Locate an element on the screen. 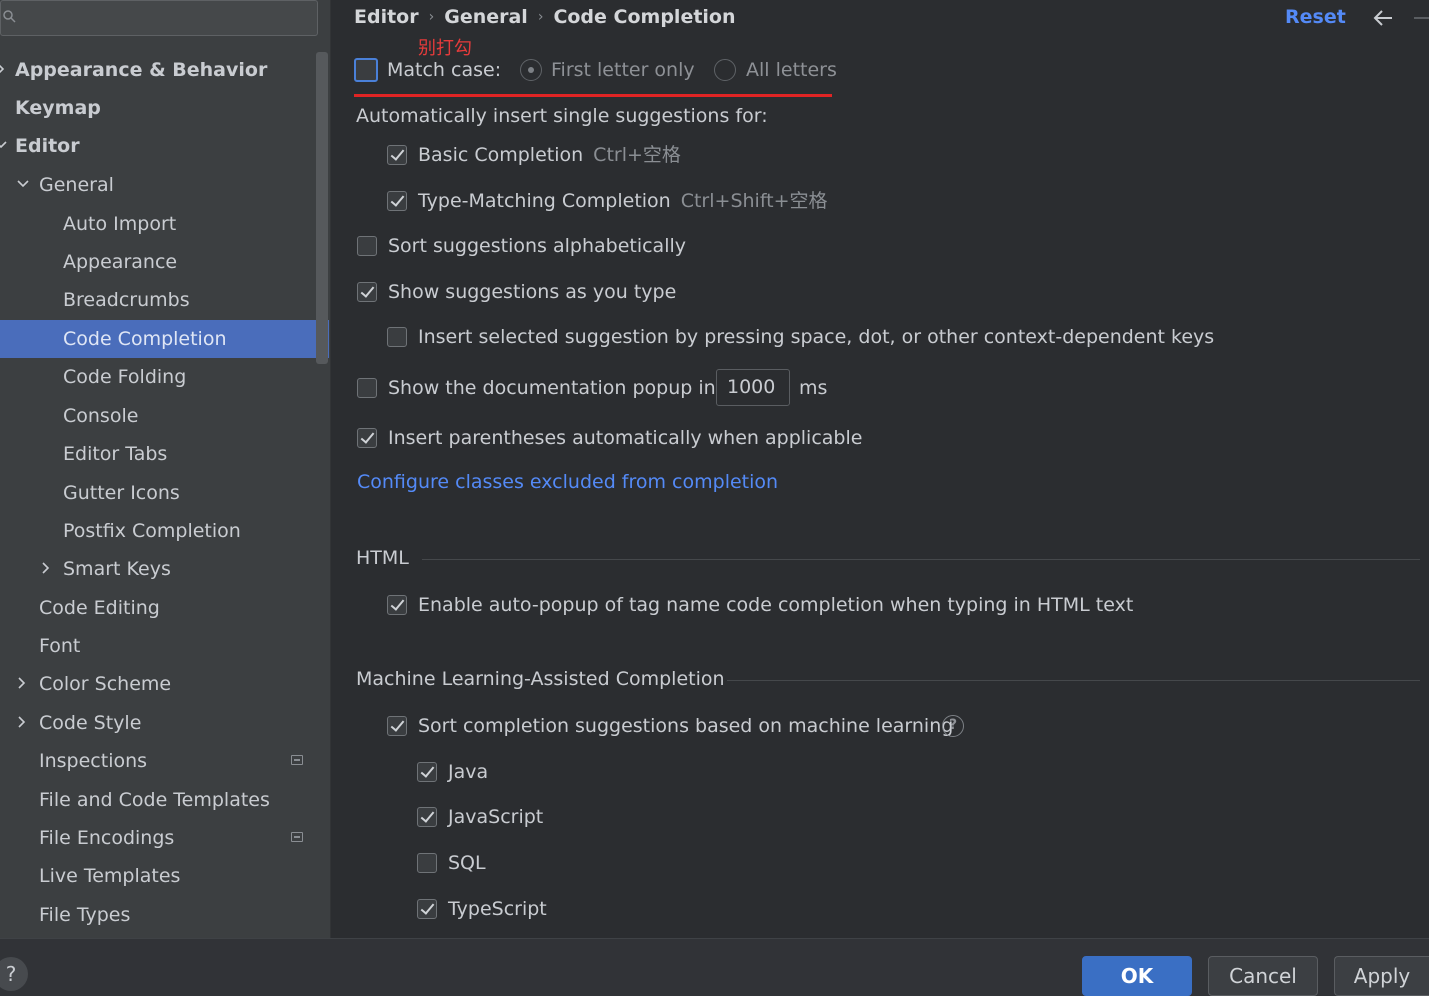 This screenshot has width=1429, height=996. tree-item-label: General is located at coordinates (76, 185).